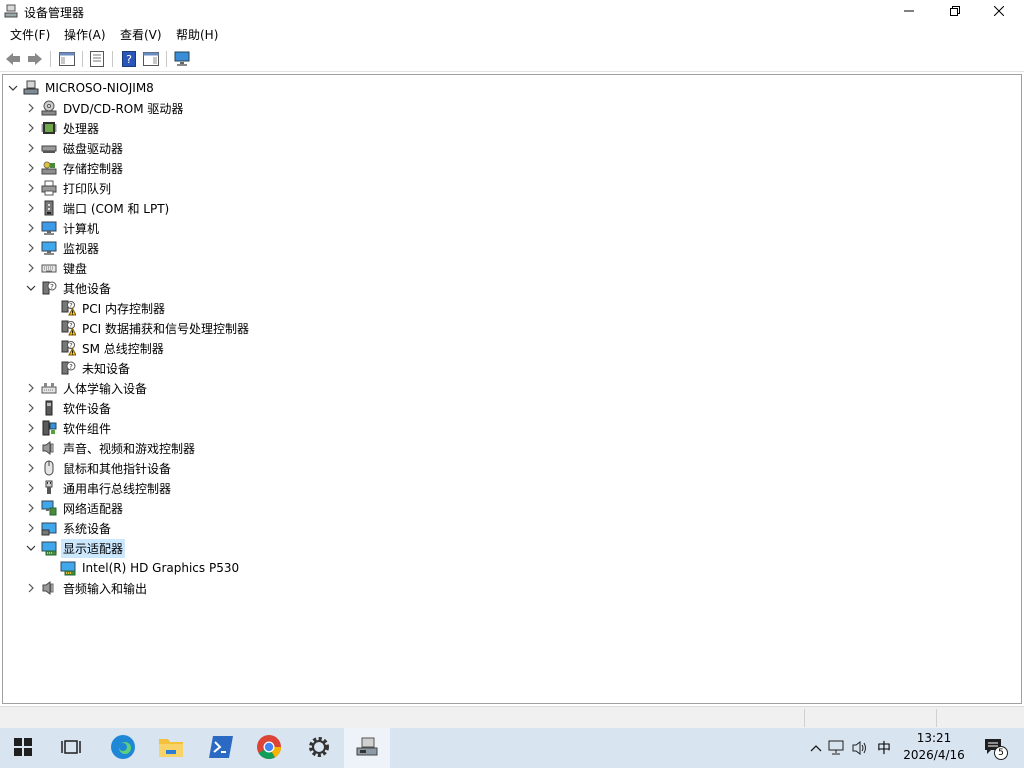 Image resolution: width=1024 pixels, height=768 pixels. What do you see at coordinates (49, 168) in the screenshot?
I see `storage-controller-icon` at bounding box center [49, 168].